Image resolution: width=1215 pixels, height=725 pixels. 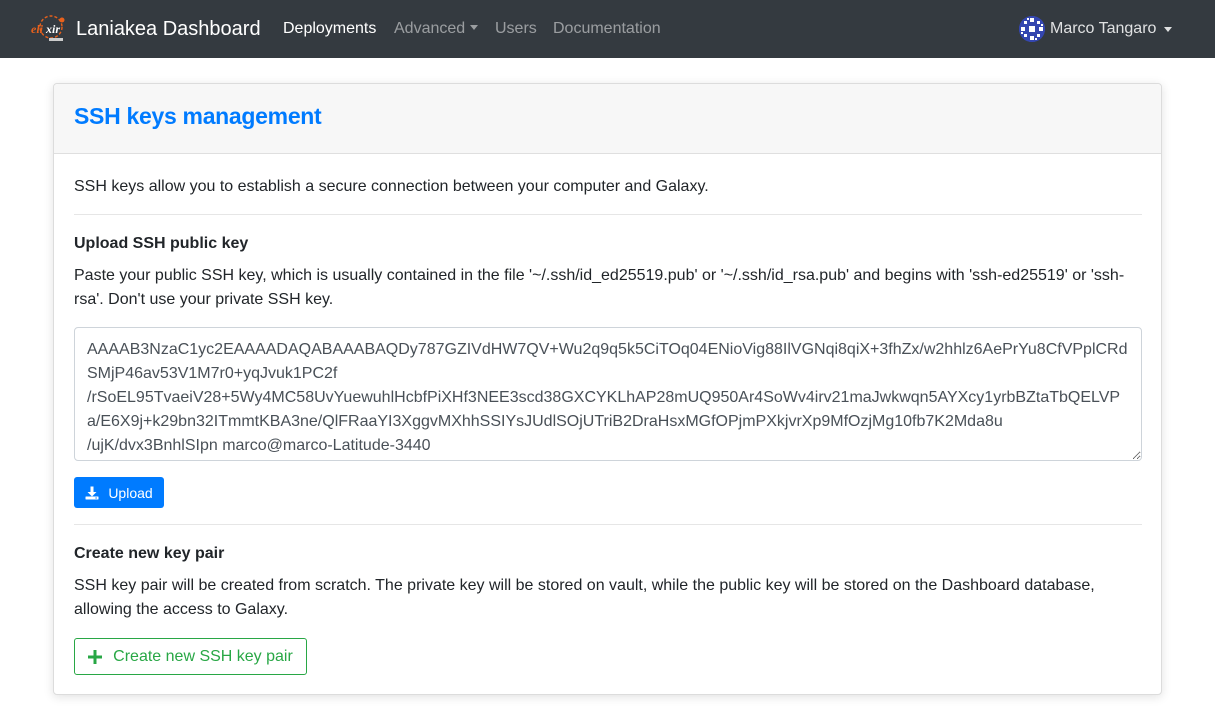 What do you see at coordinates (95, 656) in the screenshot?
I see `plus-icon` at bounding box center [95, 656].